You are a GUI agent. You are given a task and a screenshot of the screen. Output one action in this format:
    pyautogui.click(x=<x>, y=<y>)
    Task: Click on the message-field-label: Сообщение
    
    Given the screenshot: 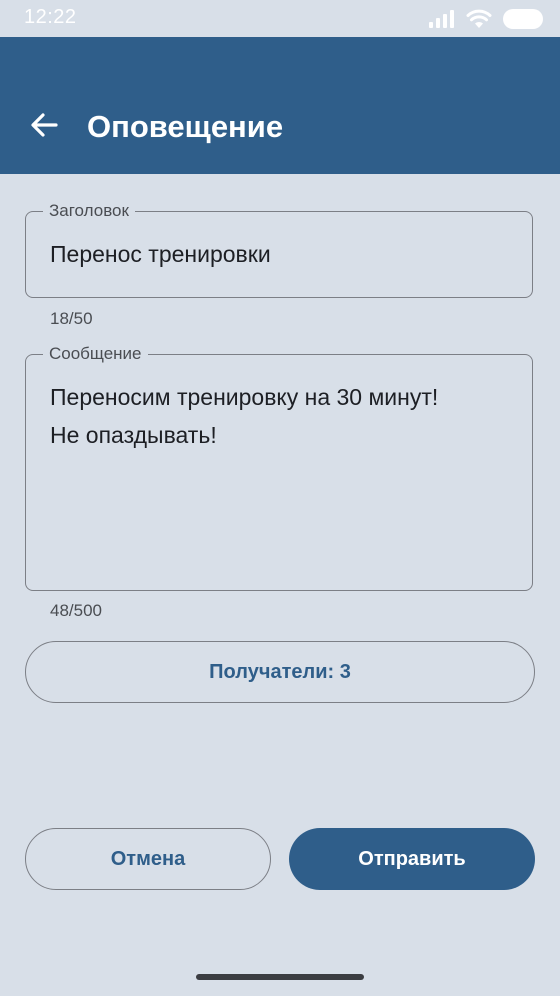 What is the action you would take?
    pyautogui.click(x=95, y=354)
    